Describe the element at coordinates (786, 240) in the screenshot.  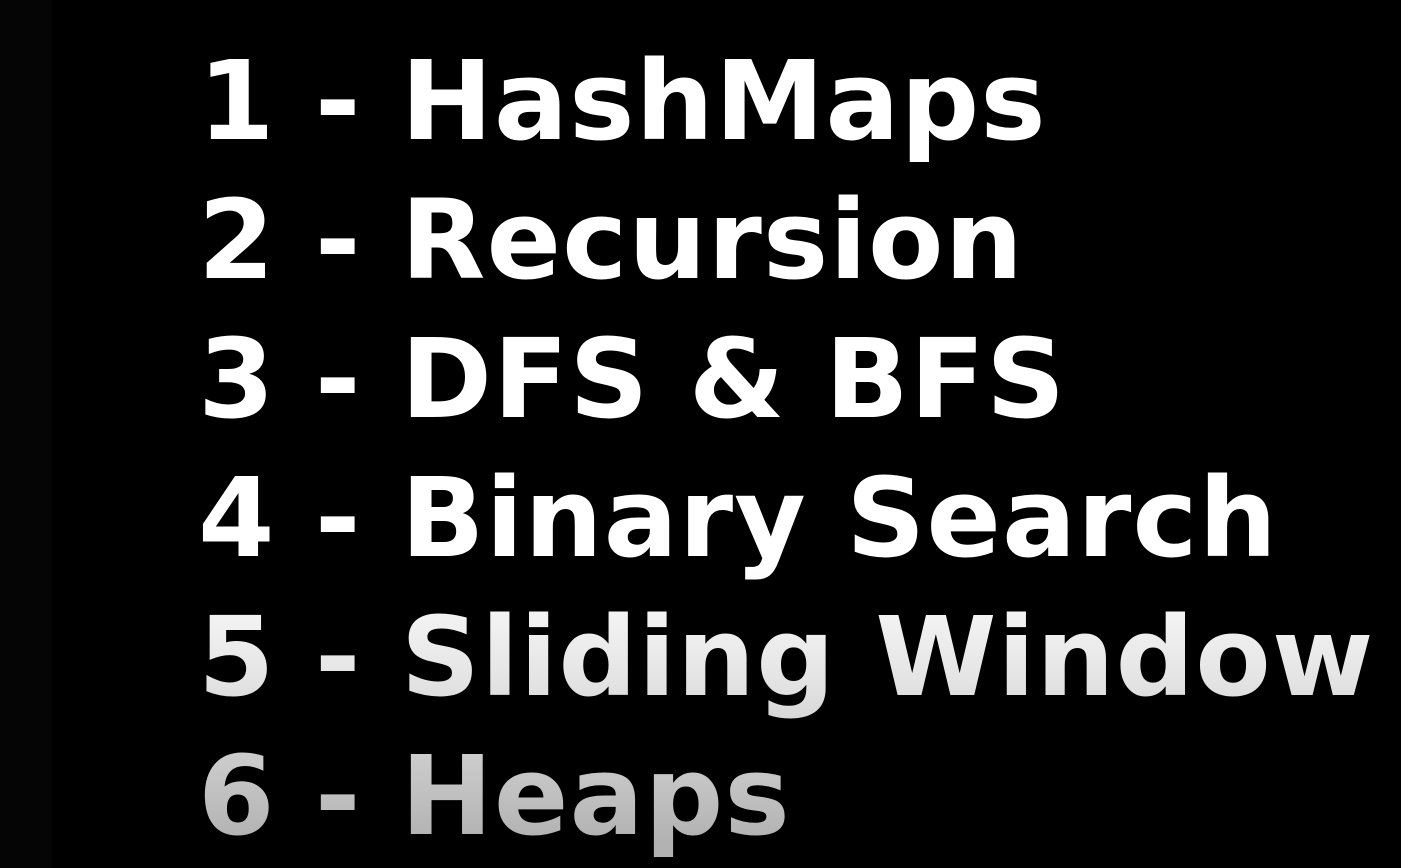
I see `topic-item-recursion: 2 - Recursion` at that location.